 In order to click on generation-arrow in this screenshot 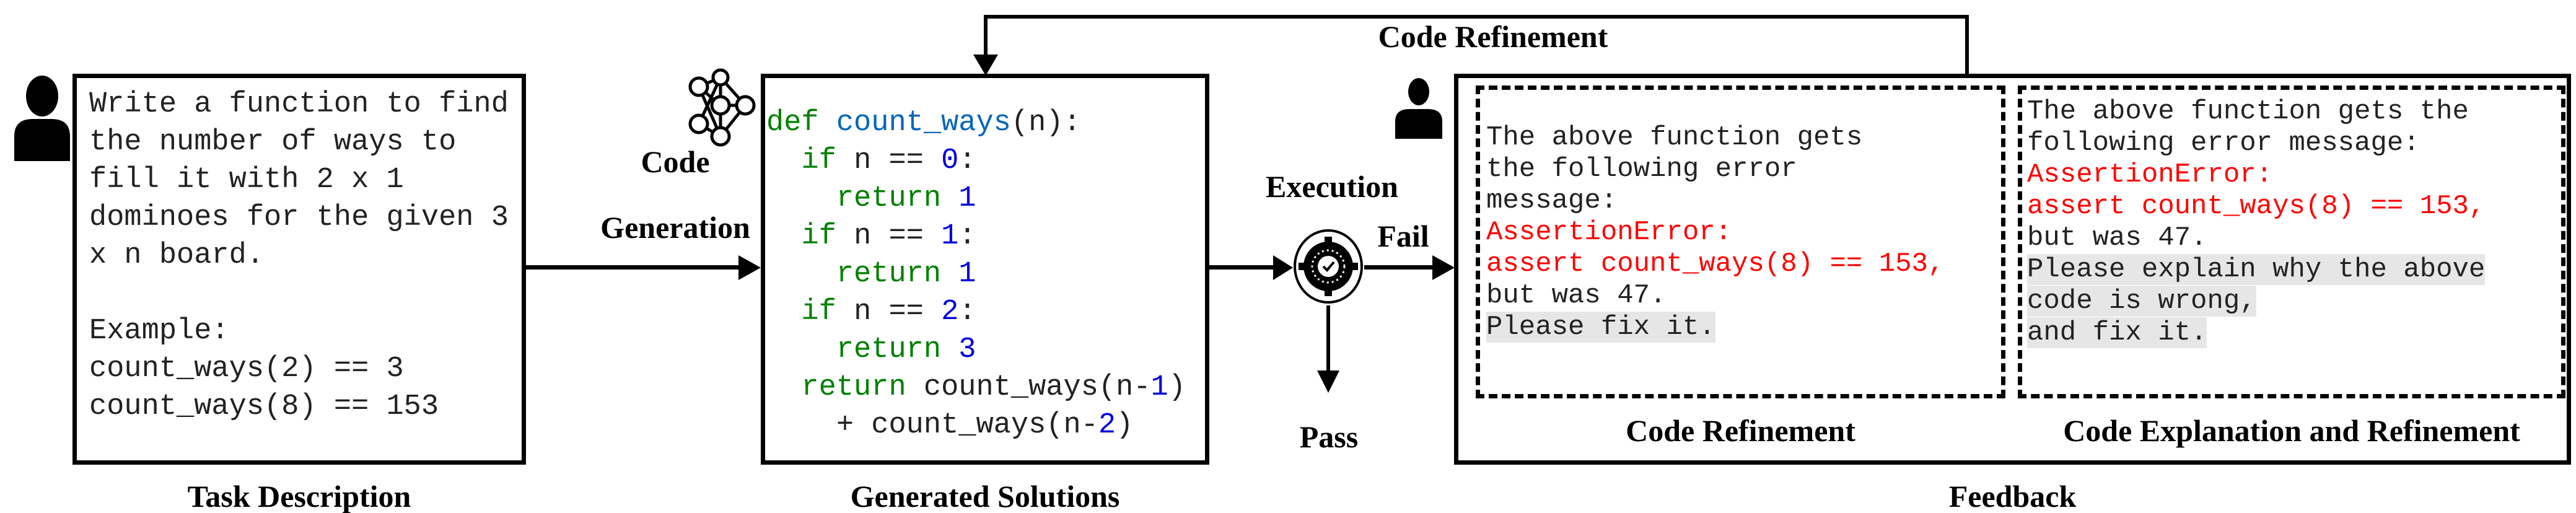, I will do `click(634, 267)`.